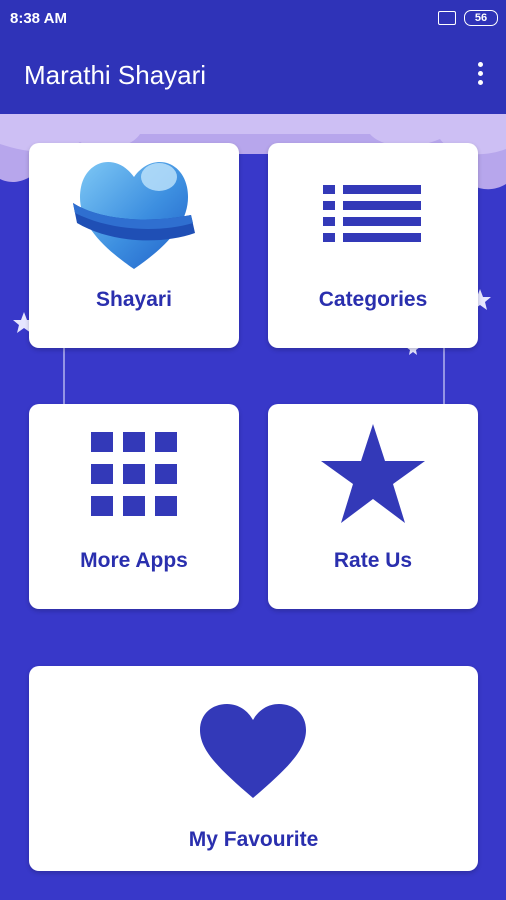  Describe the element at coordinates (134, 560) in the screenshot. I see `more-apps-label: More Apps` at that location.